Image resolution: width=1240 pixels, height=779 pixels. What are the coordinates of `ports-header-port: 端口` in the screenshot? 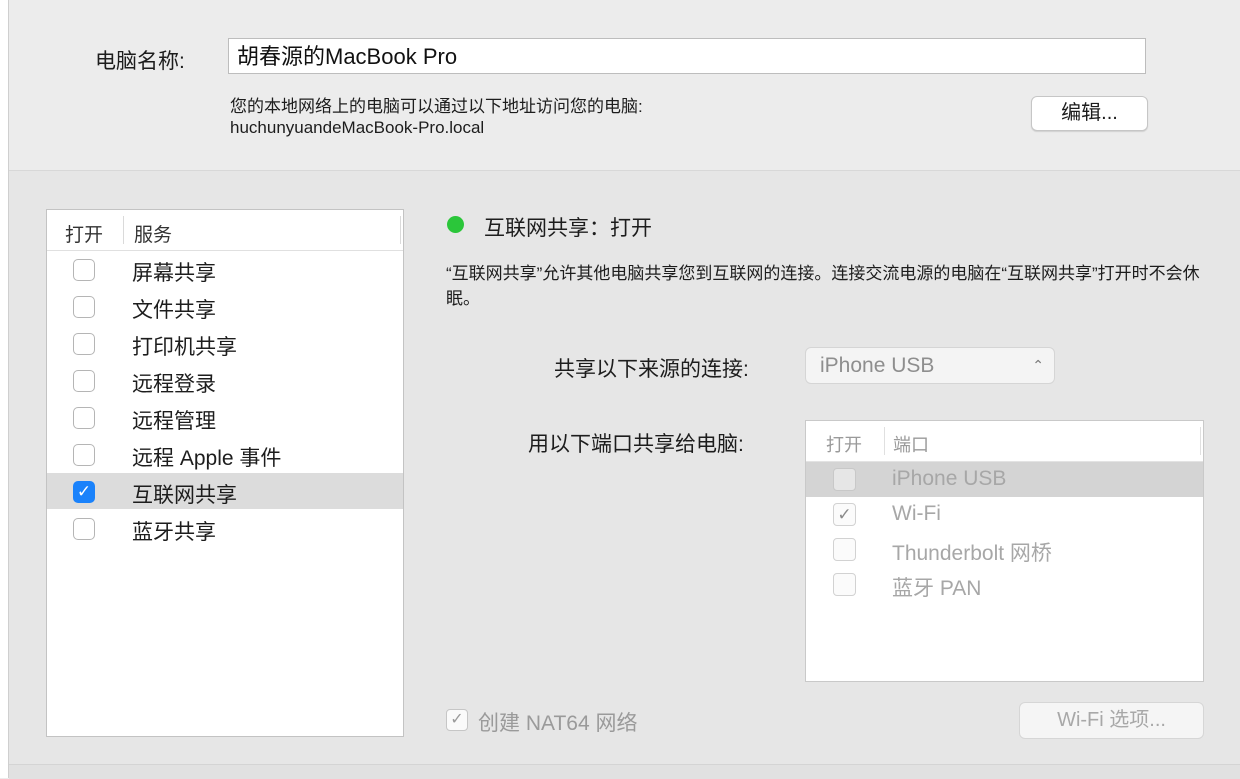 It's located at (911, 445).